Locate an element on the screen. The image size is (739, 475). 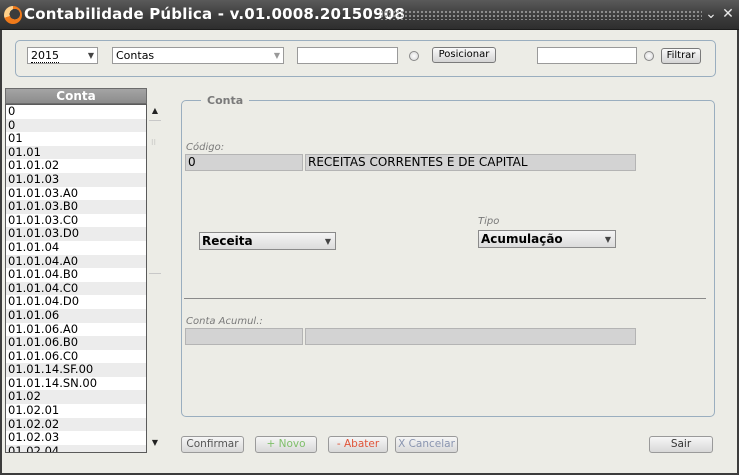
filter-radio is located at coordinates (649, 56).